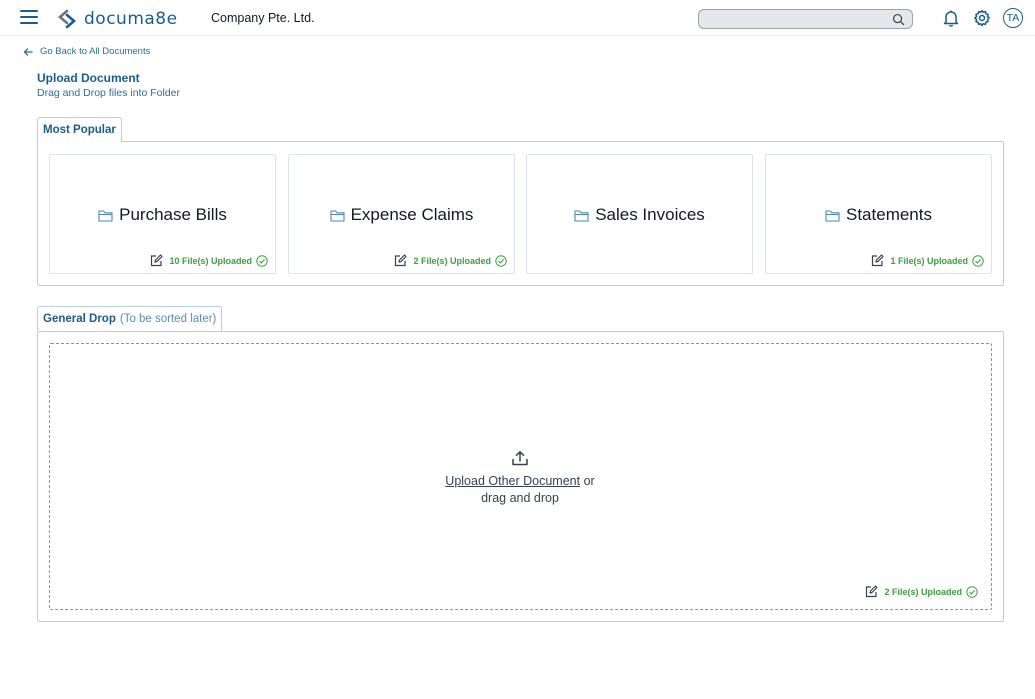 This screenshot has width=1035, height=699. Describe the element at coordinates (131, 19) in the screenshot. I see `logo-text: documa8e` at that location.